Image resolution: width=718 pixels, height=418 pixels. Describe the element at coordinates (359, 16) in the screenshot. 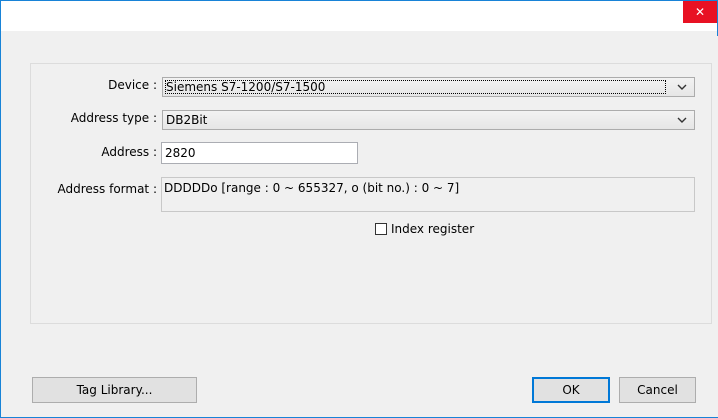

I see `title-bar: ✕` at that location.